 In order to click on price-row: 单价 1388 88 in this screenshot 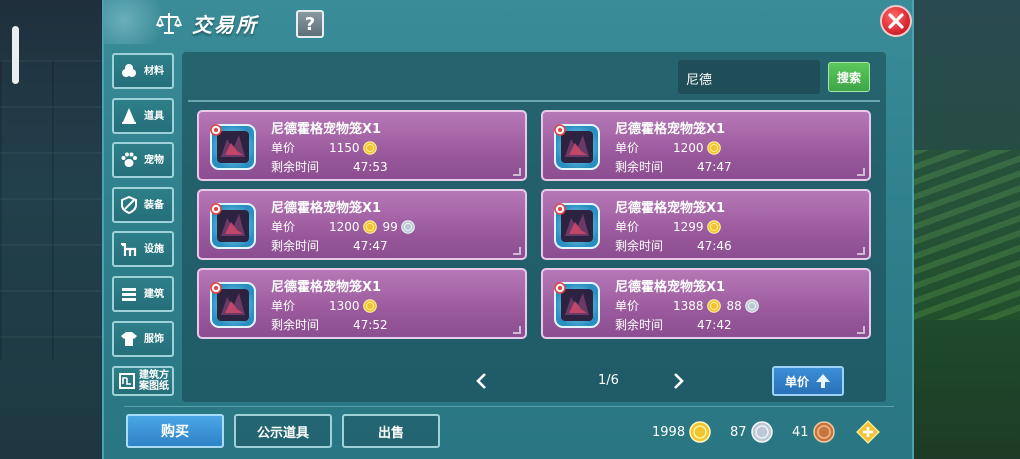, I will do `click(687, 305)`.